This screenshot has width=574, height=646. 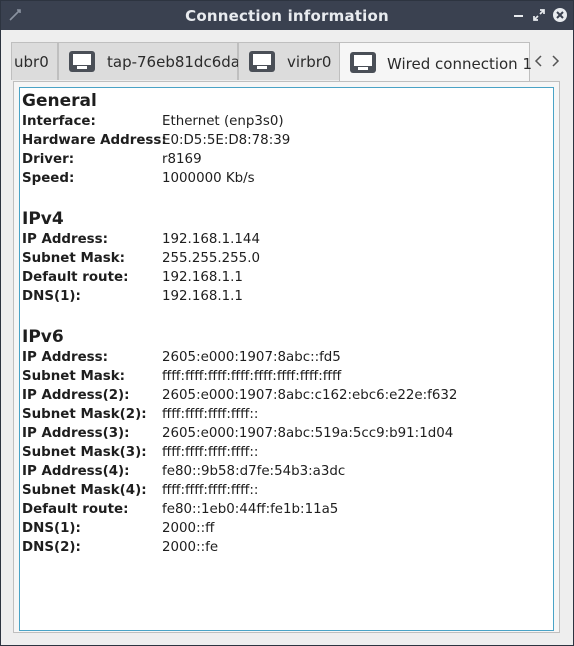 I want to click on detail-value: 2605:e000:1907:8abc:519a:5cc9:b91:1d04, so click(x=308, y=433).